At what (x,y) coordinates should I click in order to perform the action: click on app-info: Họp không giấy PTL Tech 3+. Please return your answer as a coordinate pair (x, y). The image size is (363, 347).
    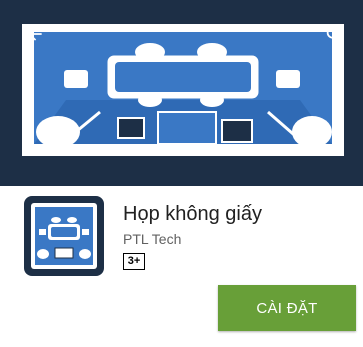
    Looking at the image, I should click on (192, 236).